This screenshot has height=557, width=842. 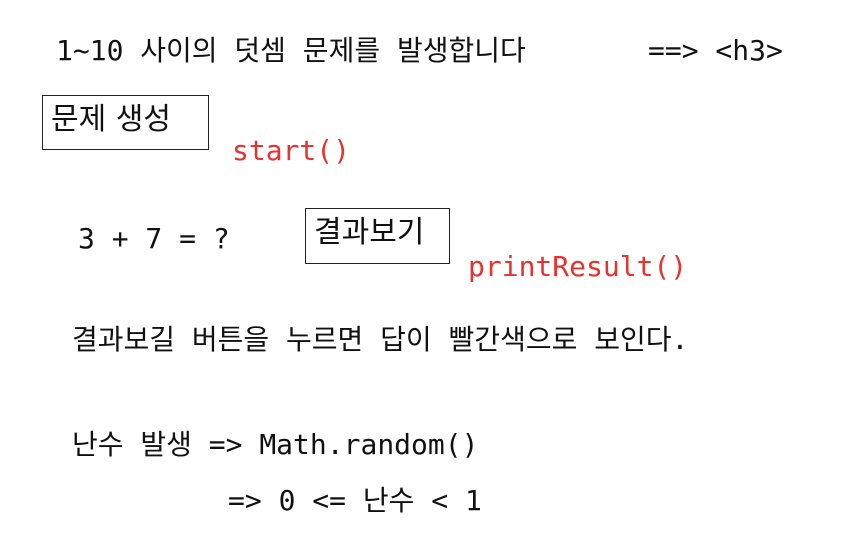 What do you see at coordinates (715, 50) in the screenshot?
I see `heading-tag-note: ==> <h3>` at bounding box center [715, 50].